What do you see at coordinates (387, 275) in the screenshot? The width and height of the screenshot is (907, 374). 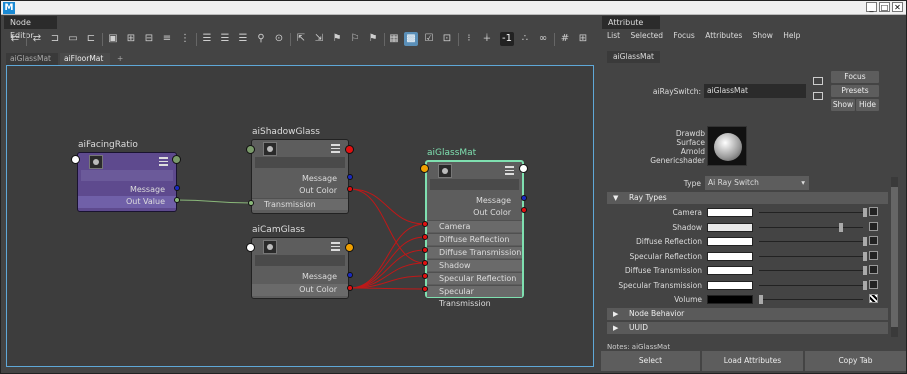 I see `wire-cam-to-shadow` at bounding box center [387, 275].